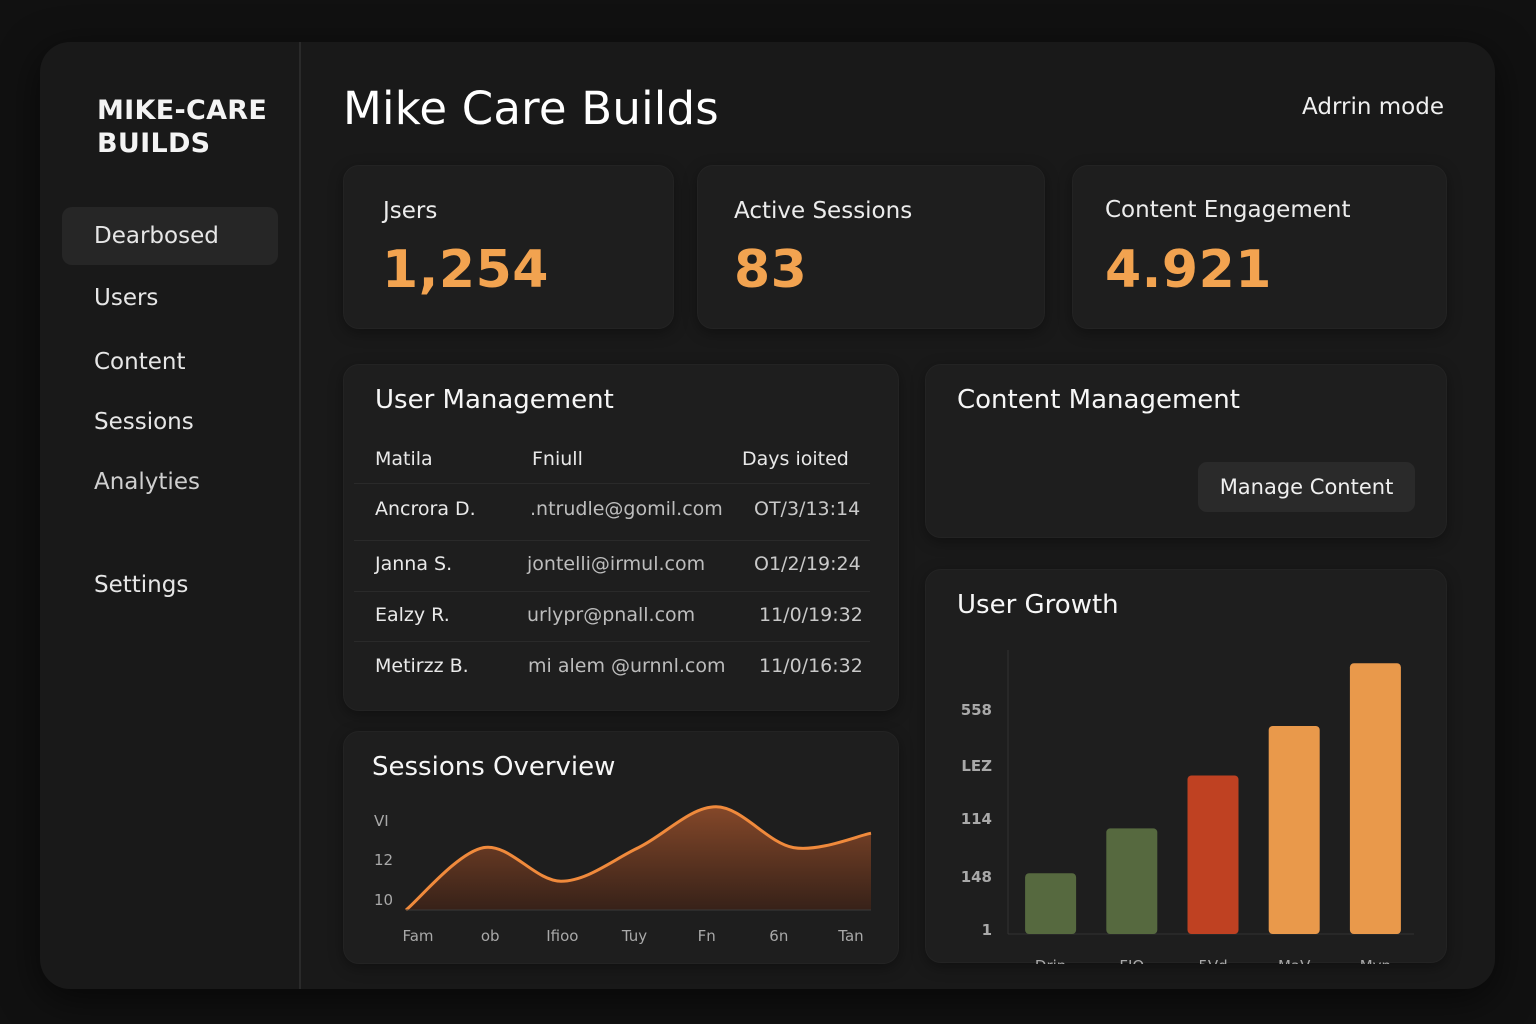 This screenshot has height=1024, width=1536. I want to click on user-email: mi alem @urnnl.com, so click(627, 666).